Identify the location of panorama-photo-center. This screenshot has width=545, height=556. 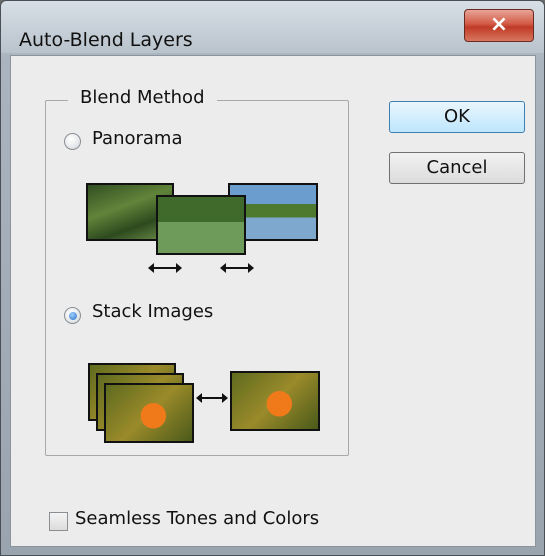
(201, 225).